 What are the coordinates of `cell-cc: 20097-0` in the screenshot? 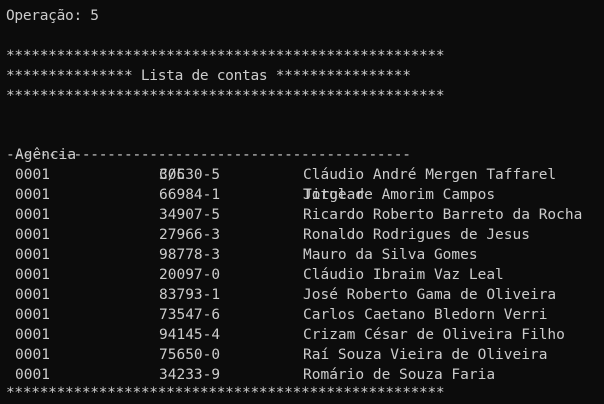 It's located at (190, 275).